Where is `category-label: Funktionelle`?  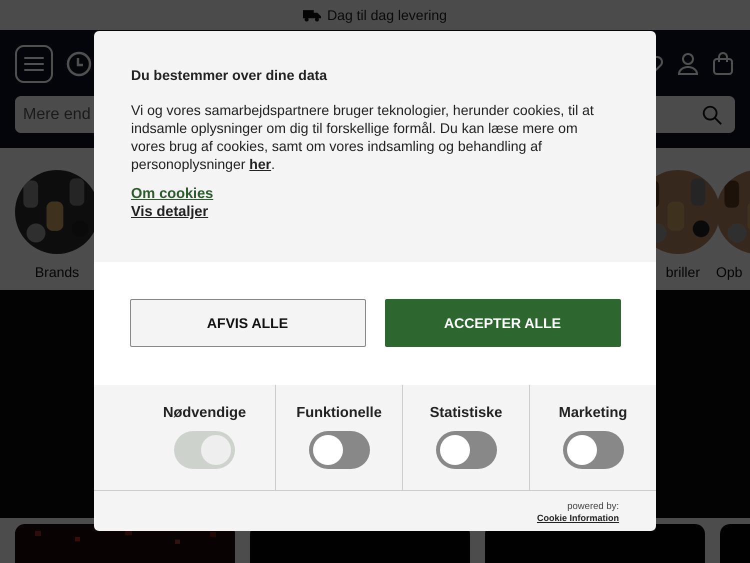
category-label: Funktionelle is located at coordinates (339, 413).